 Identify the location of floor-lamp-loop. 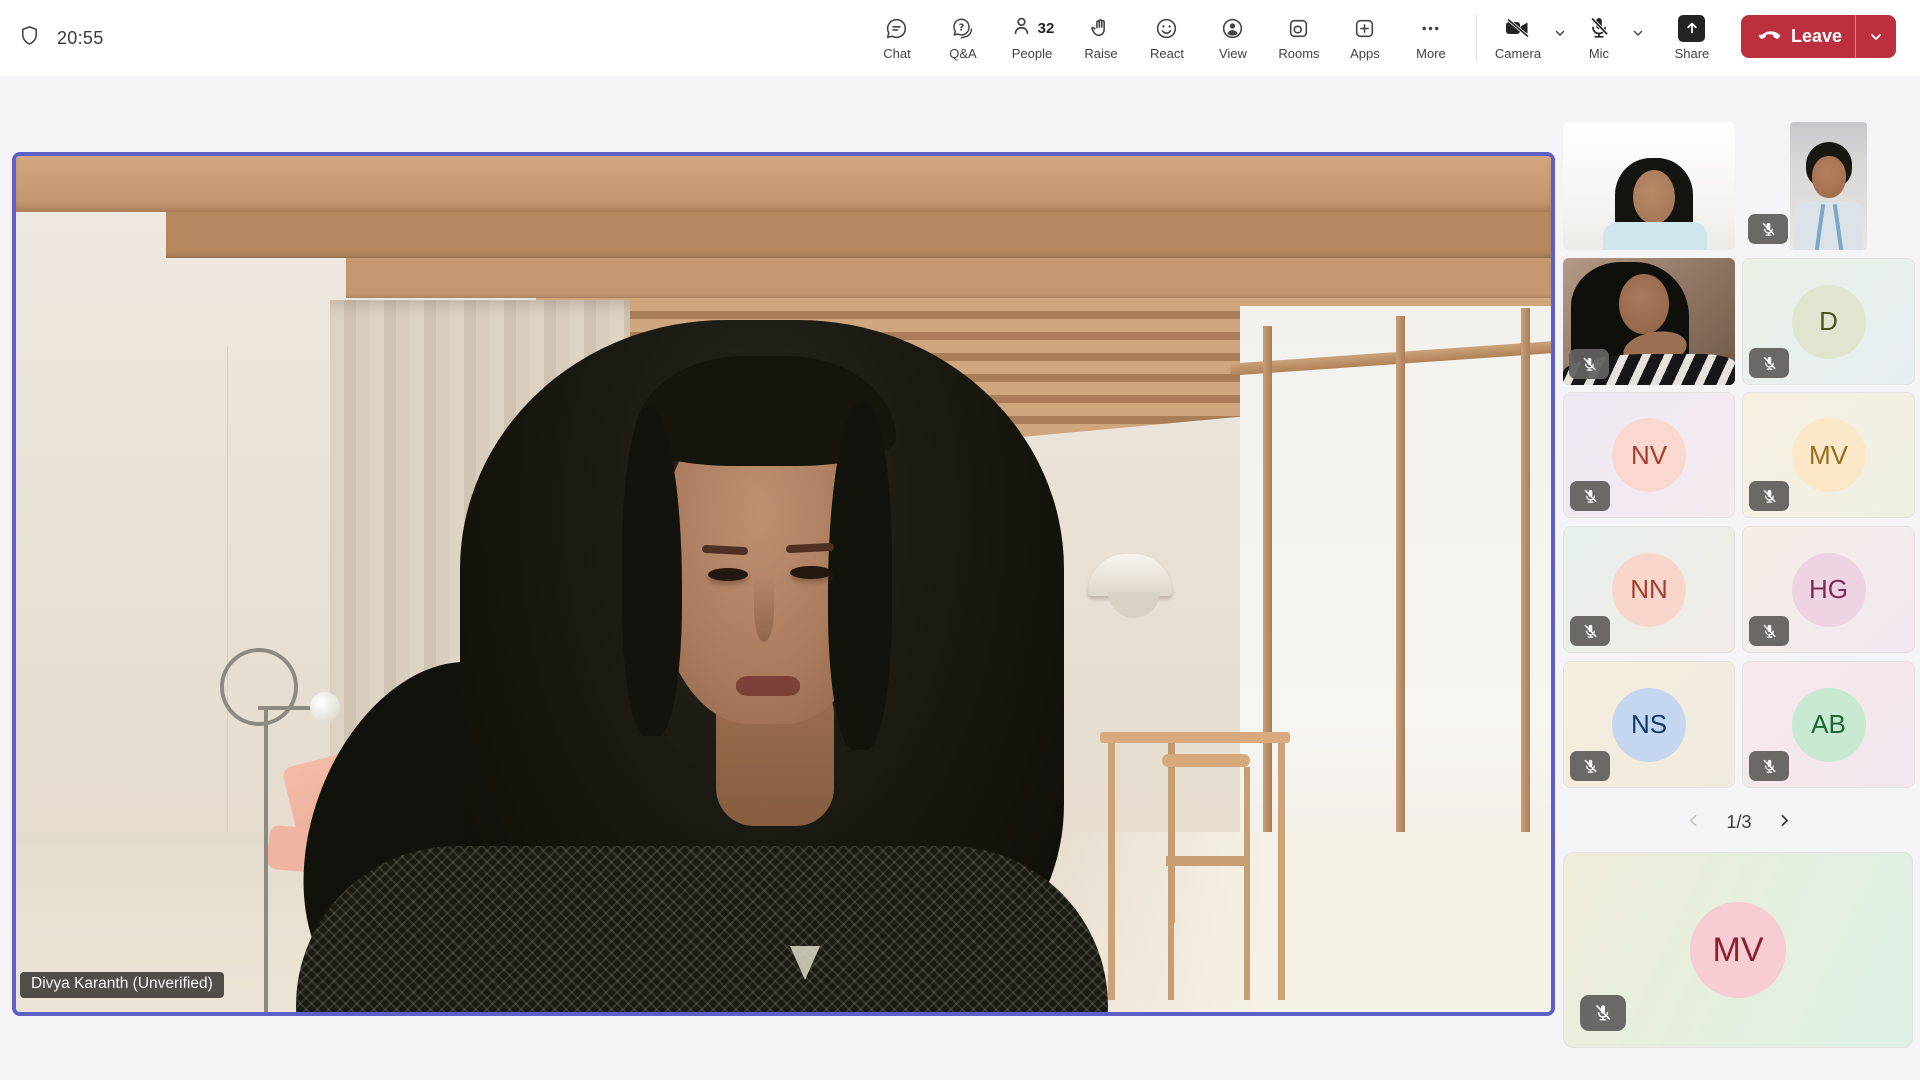
(259, 687).